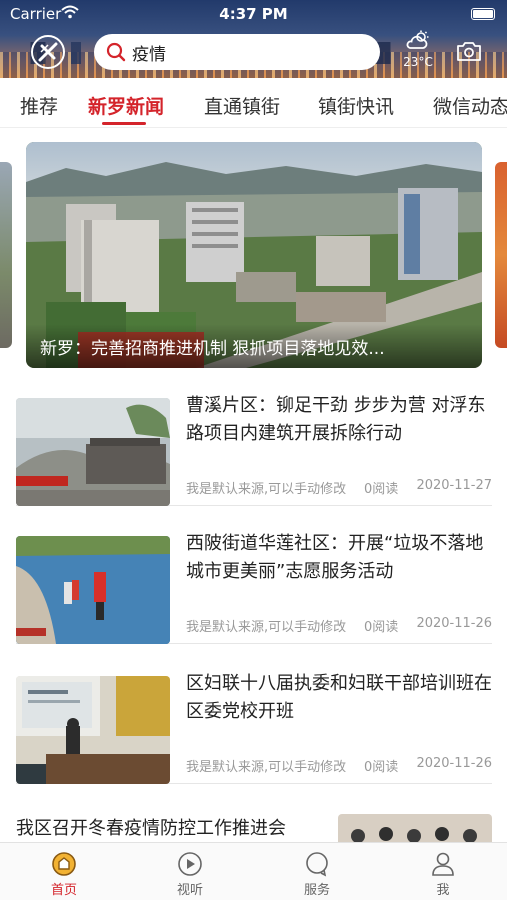  I want to click on tabbar-me: 我, so click(443, 874).